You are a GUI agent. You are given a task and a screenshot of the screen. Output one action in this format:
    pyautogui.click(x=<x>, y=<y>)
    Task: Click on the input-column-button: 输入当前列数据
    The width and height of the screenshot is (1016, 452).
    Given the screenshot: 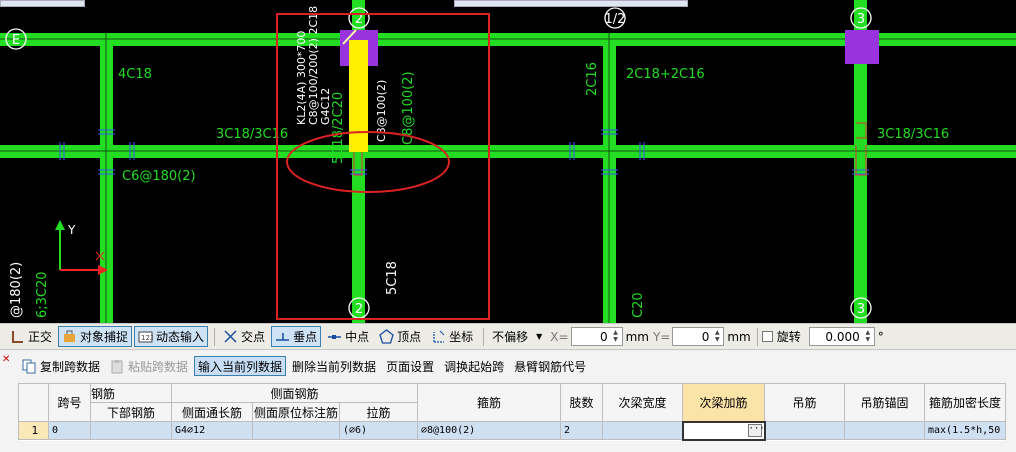 What is the action you would take?
    pyautogui.click(x=240, y=366)
    